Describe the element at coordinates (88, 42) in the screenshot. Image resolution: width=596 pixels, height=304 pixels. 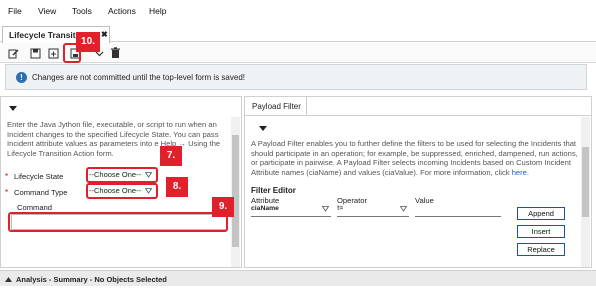
I see `annotation-badge-10: 10.` at that location.